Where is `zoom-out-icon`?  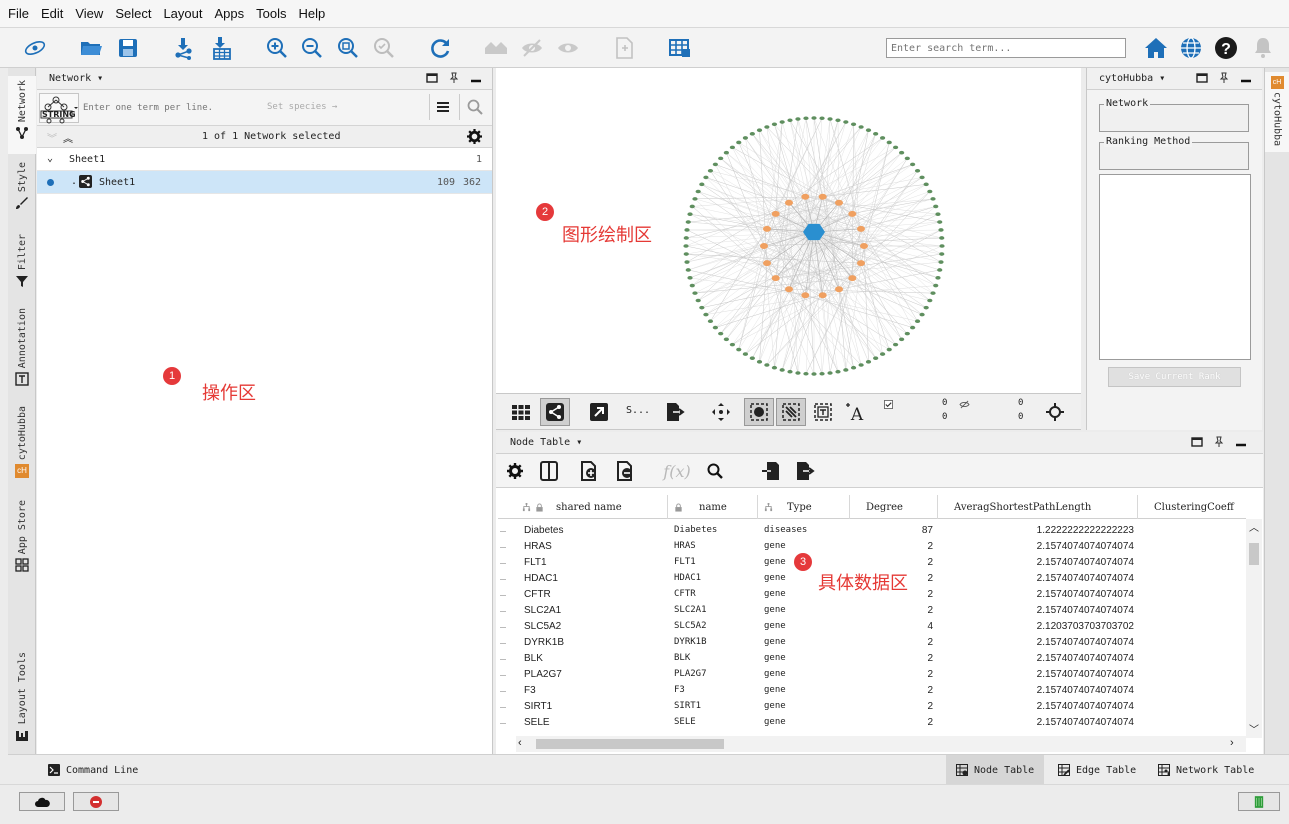
zoom-out-icon is located at coordinates (312, 48).